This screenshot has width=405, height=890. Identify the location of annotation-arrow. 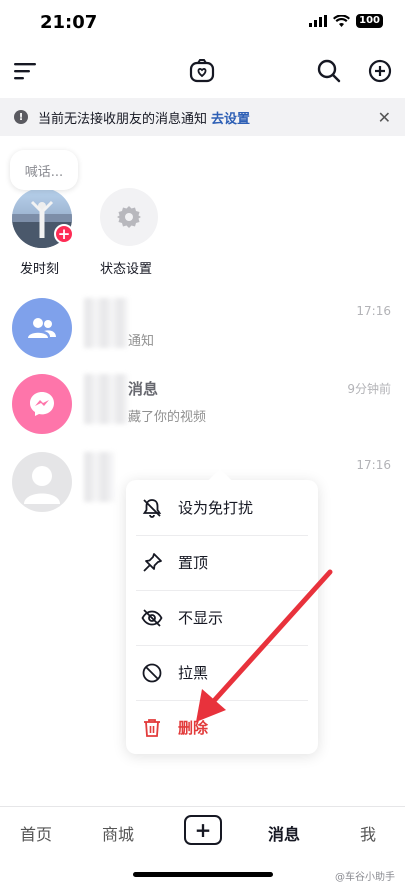
(264, 645).